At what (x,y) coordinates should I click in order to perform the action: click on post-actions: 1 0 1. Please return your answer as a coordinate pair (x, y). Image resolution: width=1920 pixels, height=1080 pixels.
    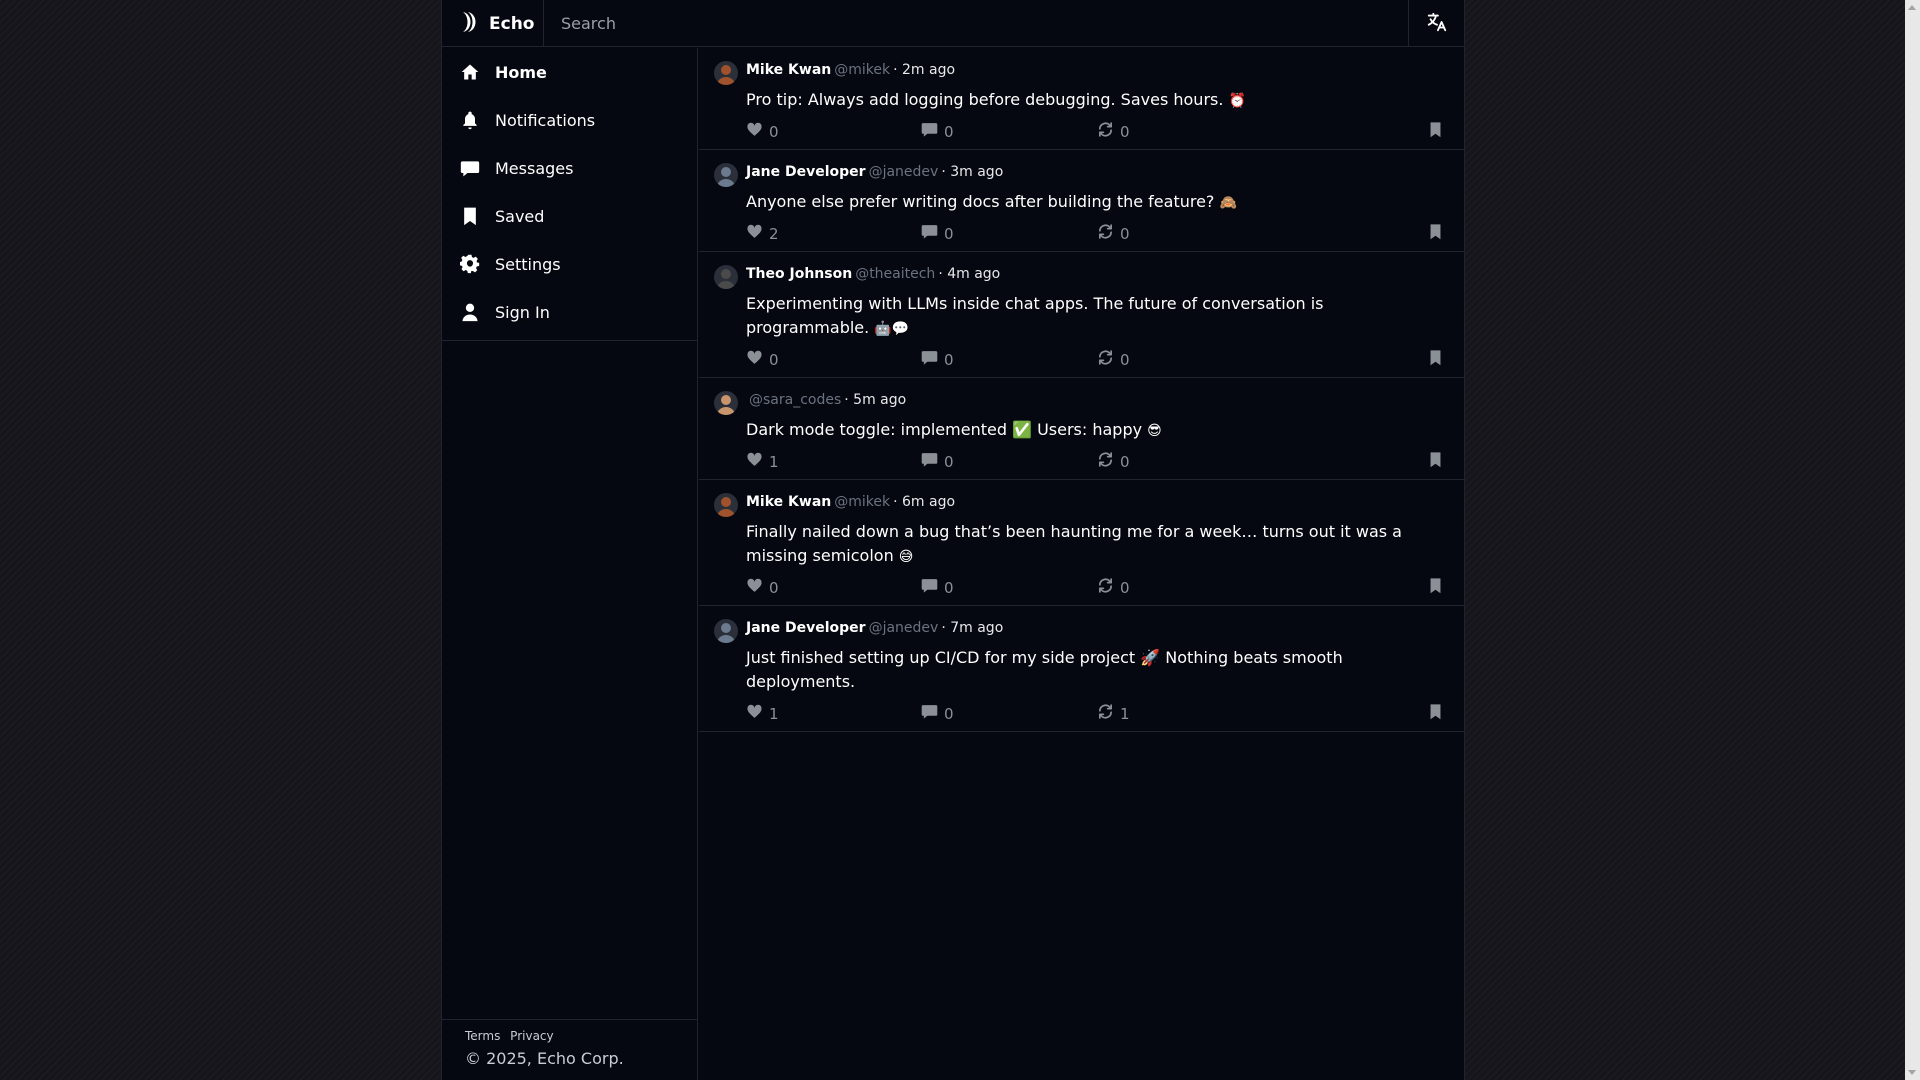
    Looking at the image, I should click on (1097, 714).